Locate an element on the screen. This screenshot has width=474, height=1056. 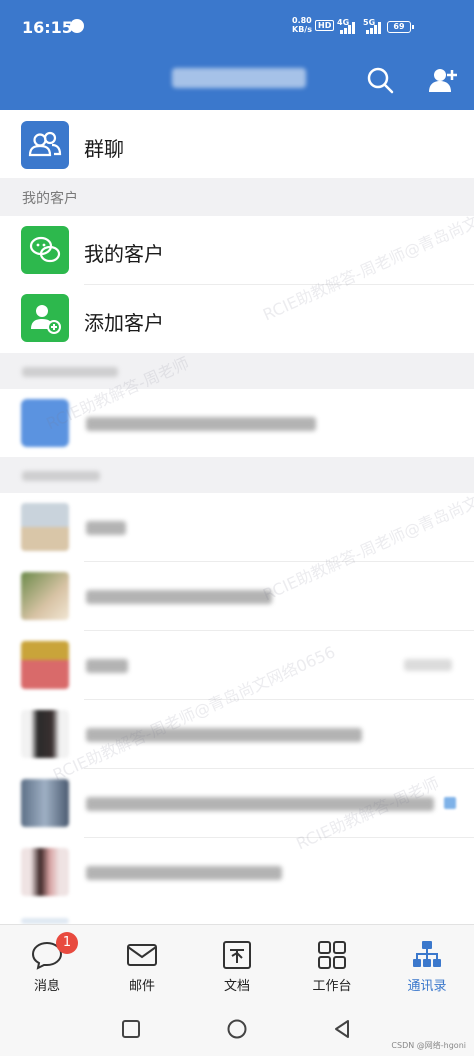
add-customer-label: 添加客户 is located at coordinates (124, 323).